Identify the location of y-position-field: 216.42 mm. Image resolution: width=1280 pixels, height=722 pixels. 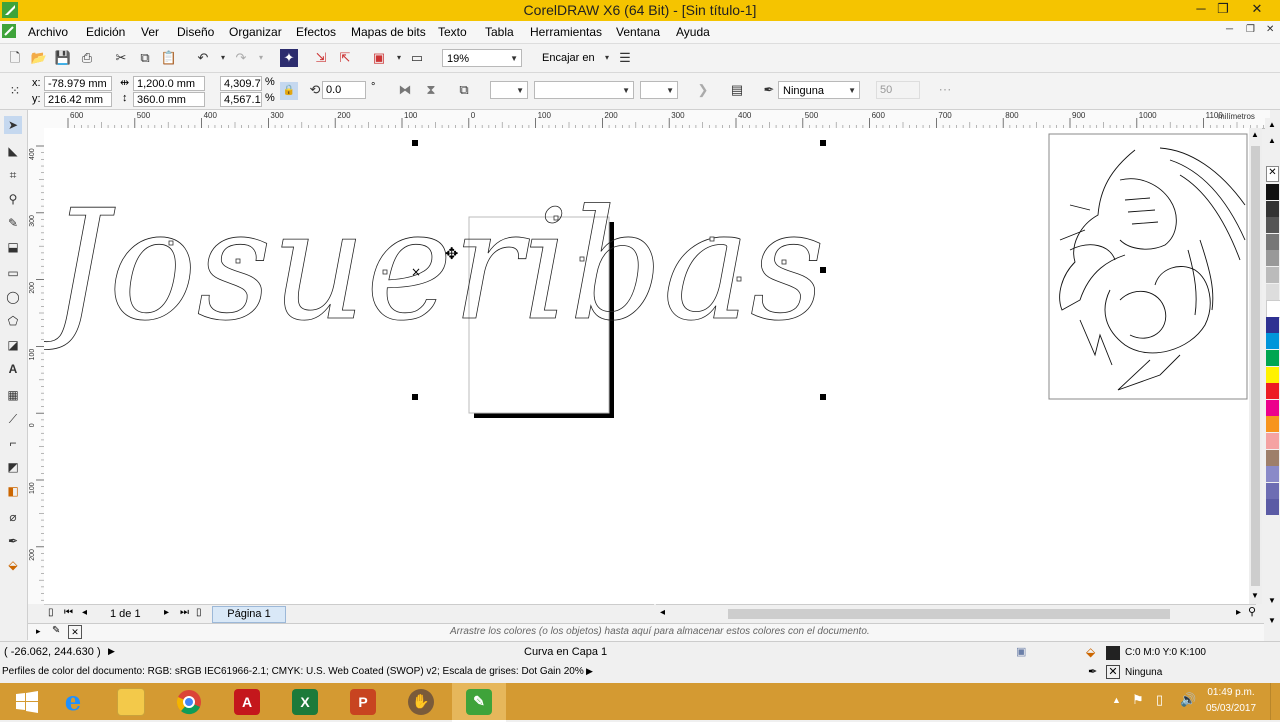
(78, 99).